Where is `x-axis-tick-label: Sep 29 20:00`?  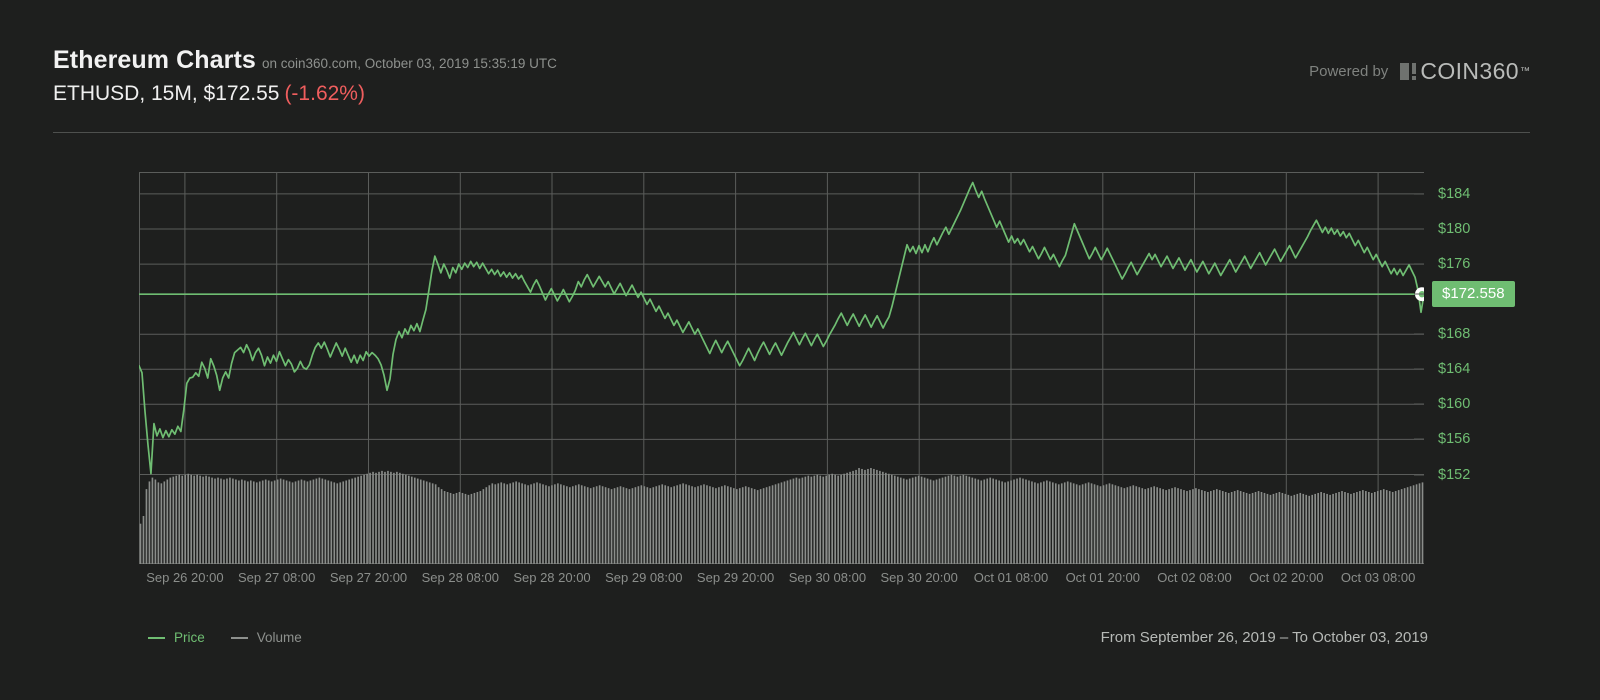 x-axis-tick-label: Sep 29 20:00 is located at coordinates (735, 577).